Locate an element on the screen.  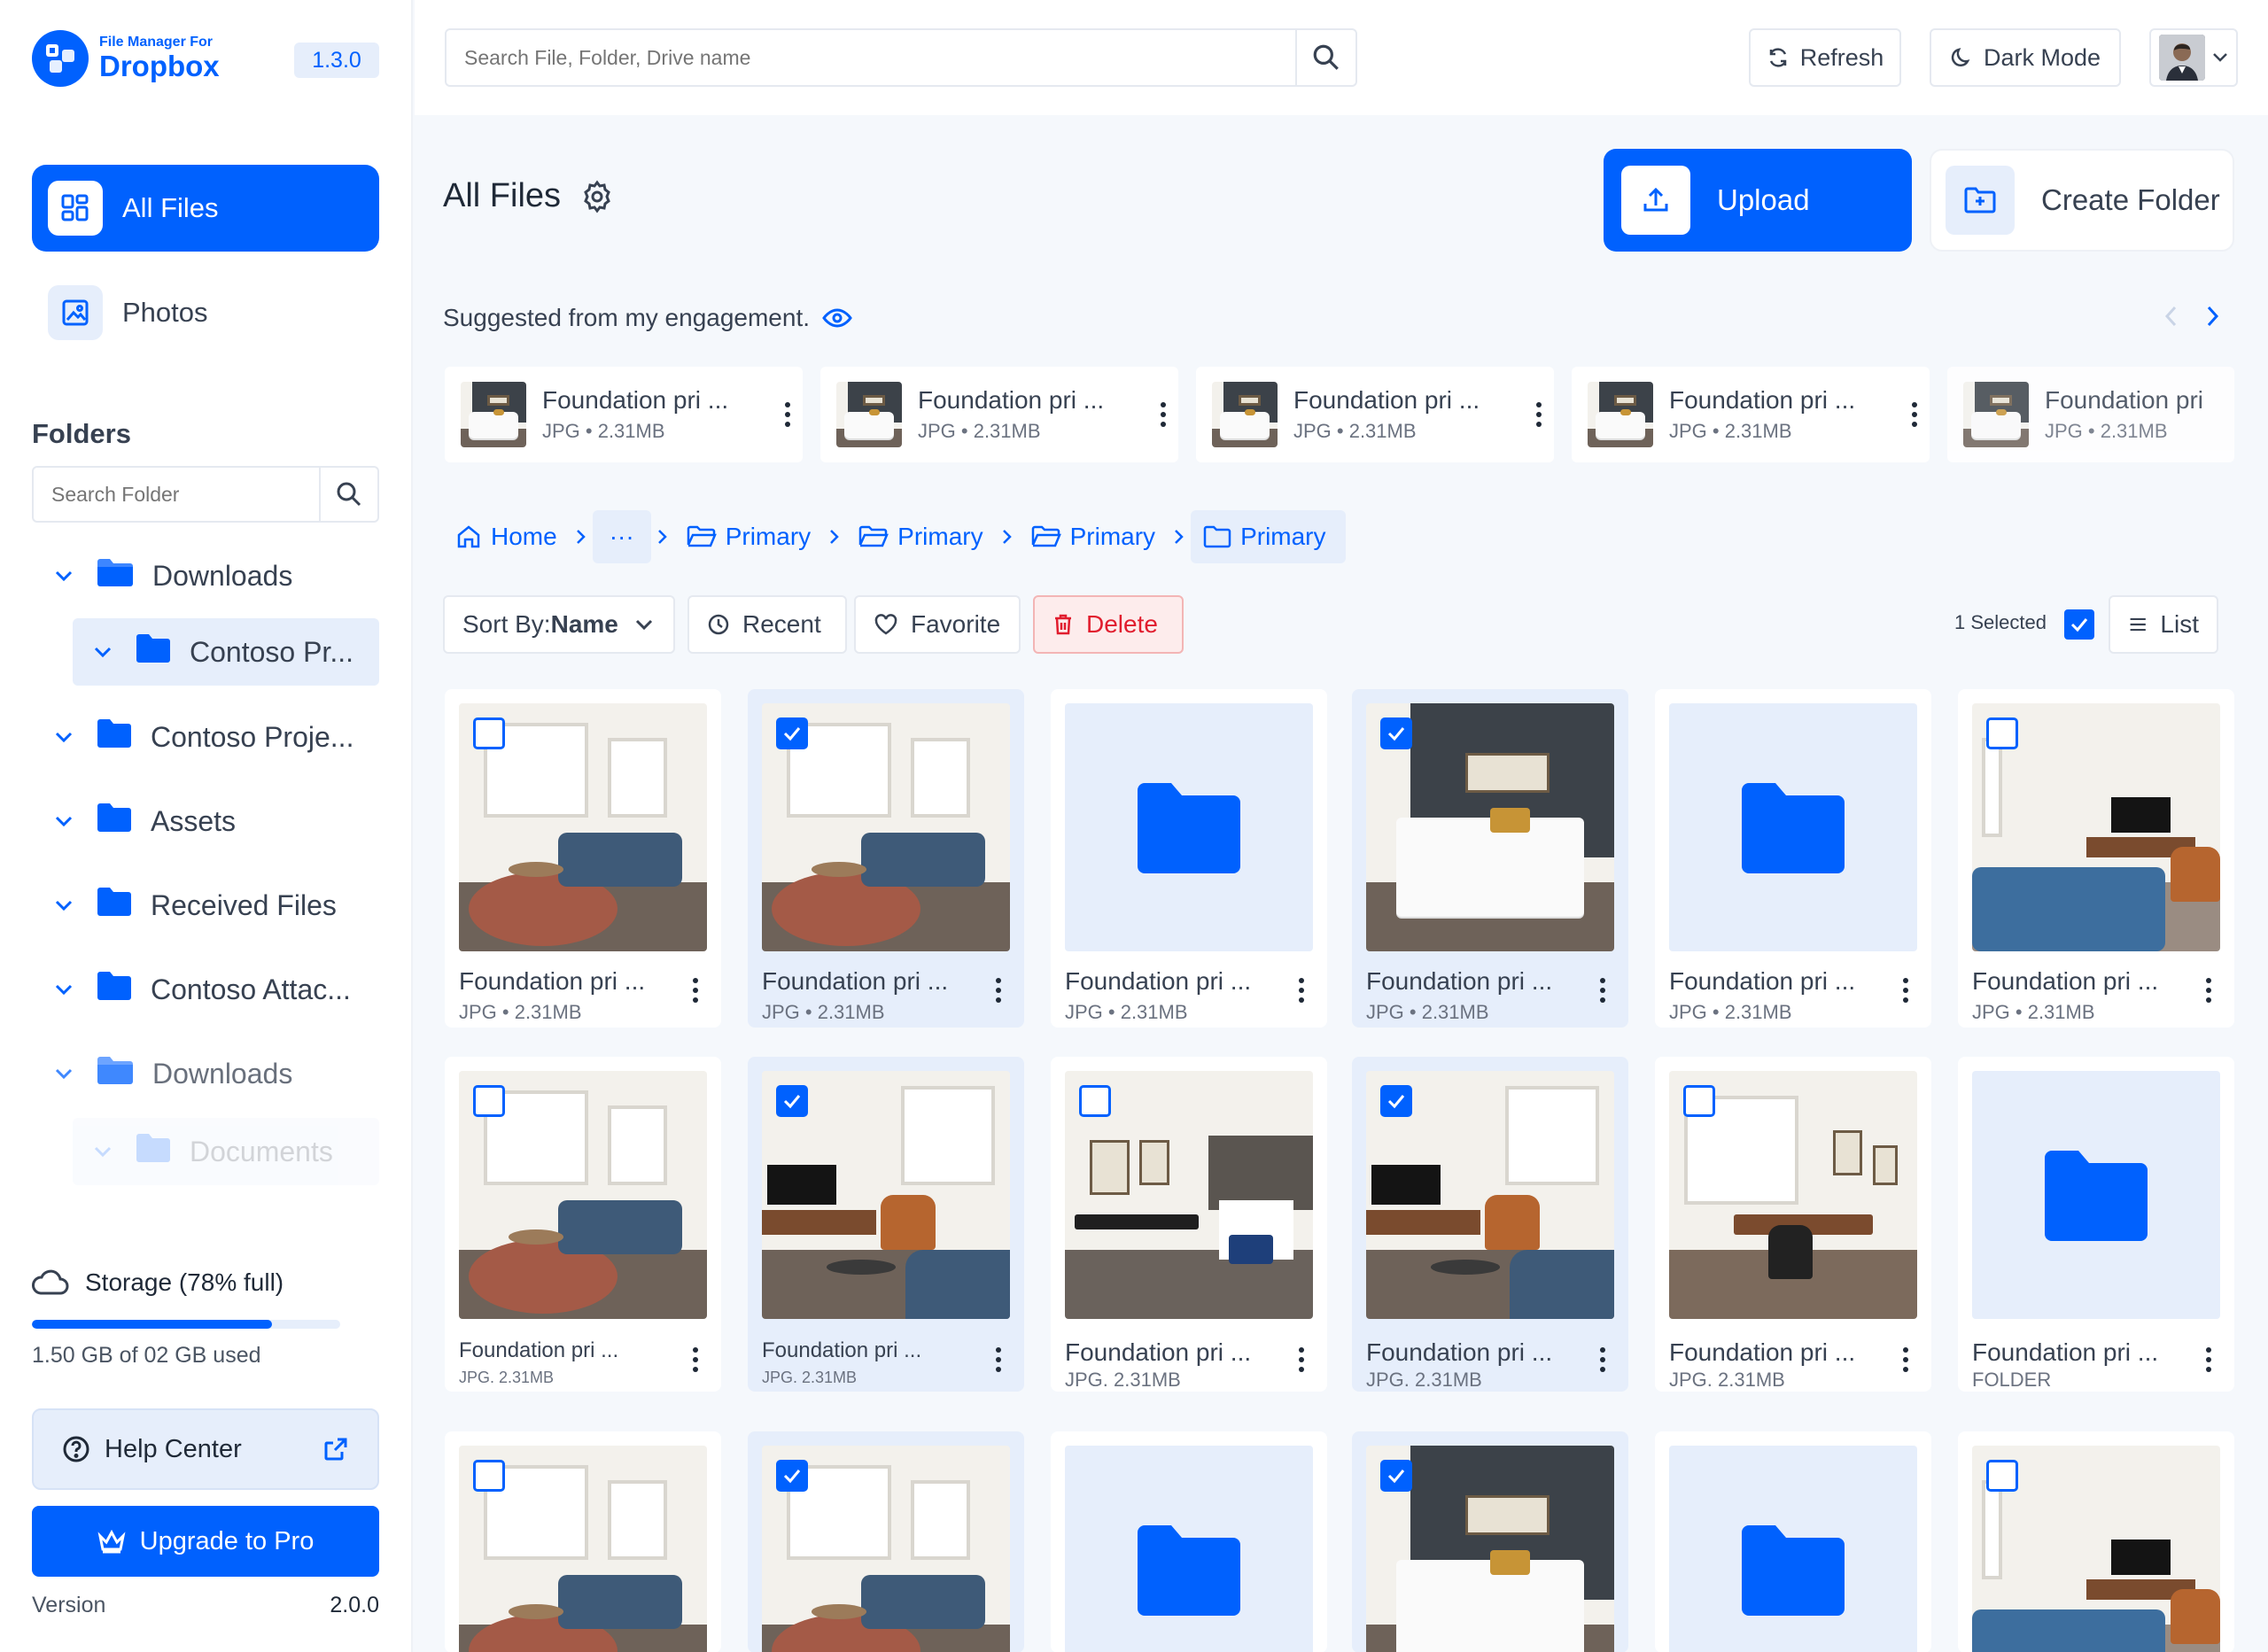
user-menu-button is located at coordinates (2193, 57).